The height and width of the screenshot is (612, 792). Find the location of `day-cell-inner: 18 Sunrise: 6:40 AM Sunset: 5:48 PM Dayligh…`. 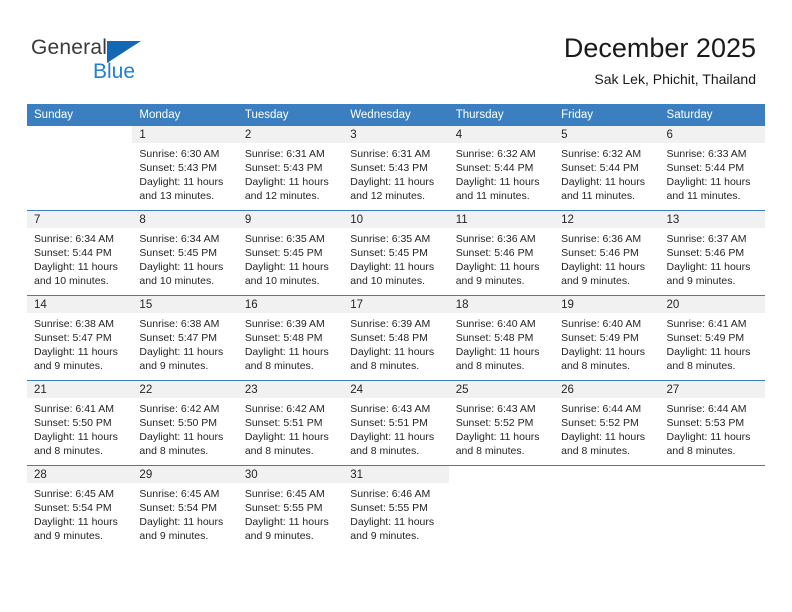

day-cell-inner: 18 Sunrise: 6:40 AM Sunset: 5:48 PM Dayligh… is located at coordinates (501, 338).